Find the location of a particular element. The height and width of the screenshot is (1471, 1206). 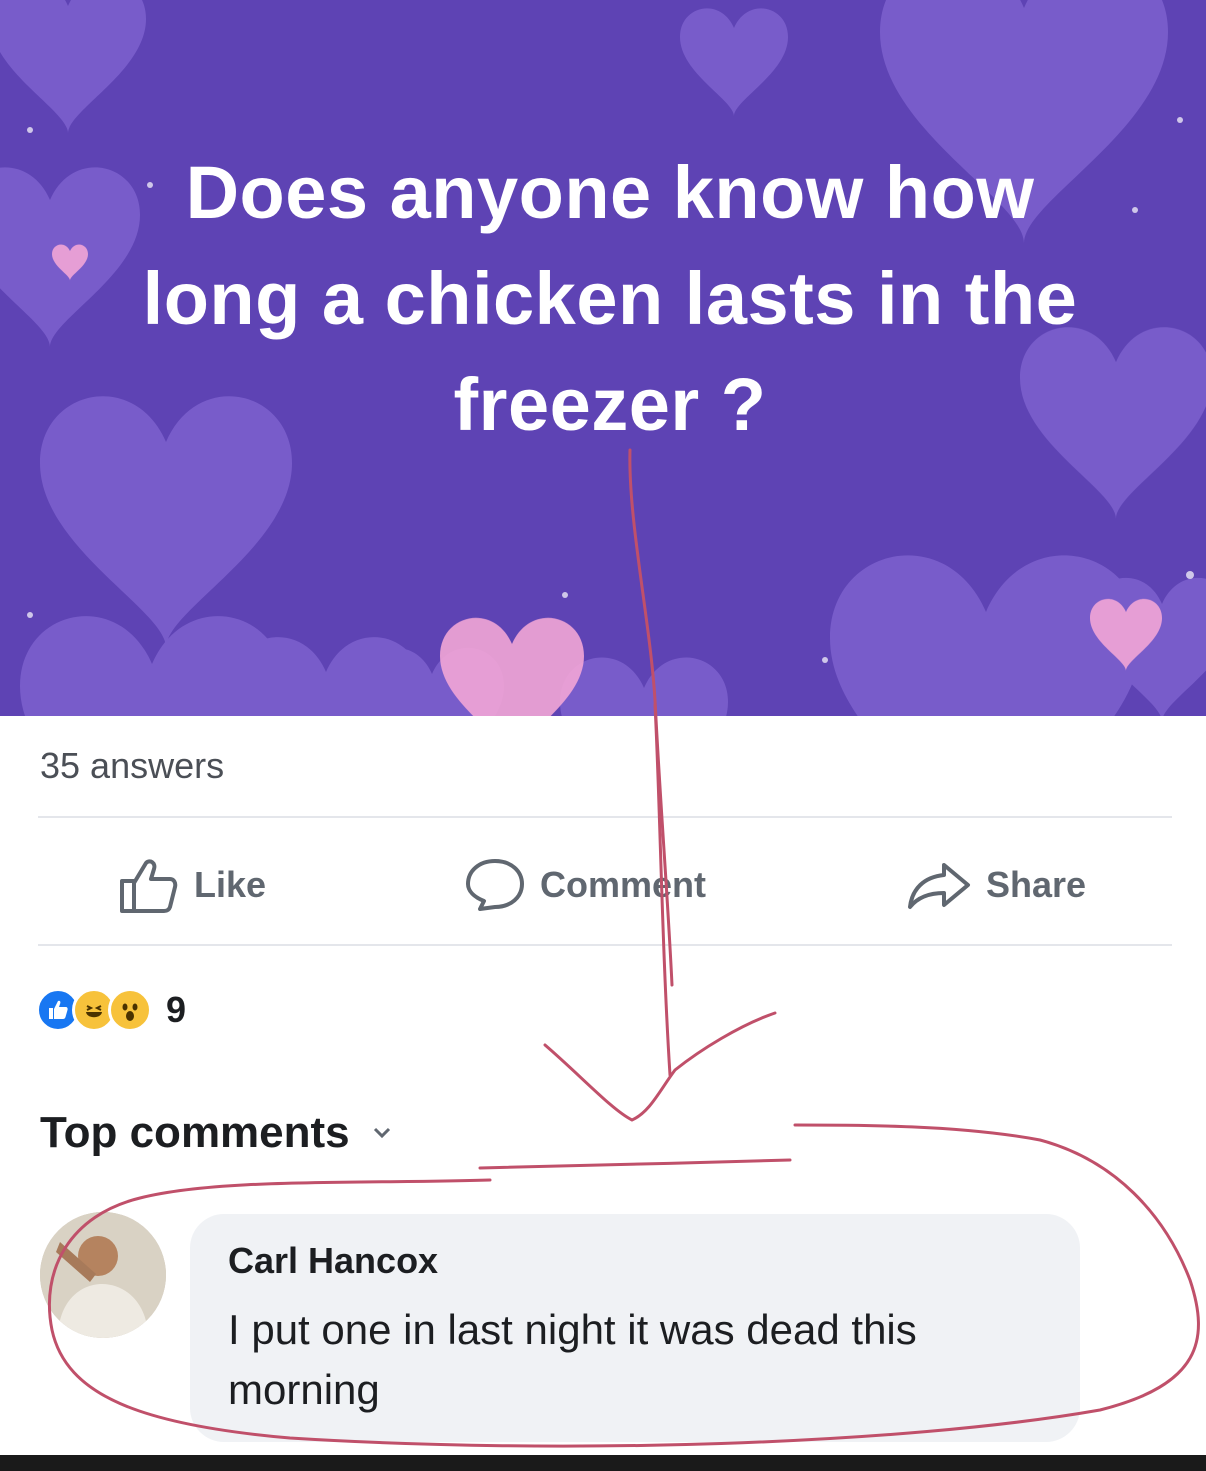

like-button: Like is located at coordinates (191, 885).